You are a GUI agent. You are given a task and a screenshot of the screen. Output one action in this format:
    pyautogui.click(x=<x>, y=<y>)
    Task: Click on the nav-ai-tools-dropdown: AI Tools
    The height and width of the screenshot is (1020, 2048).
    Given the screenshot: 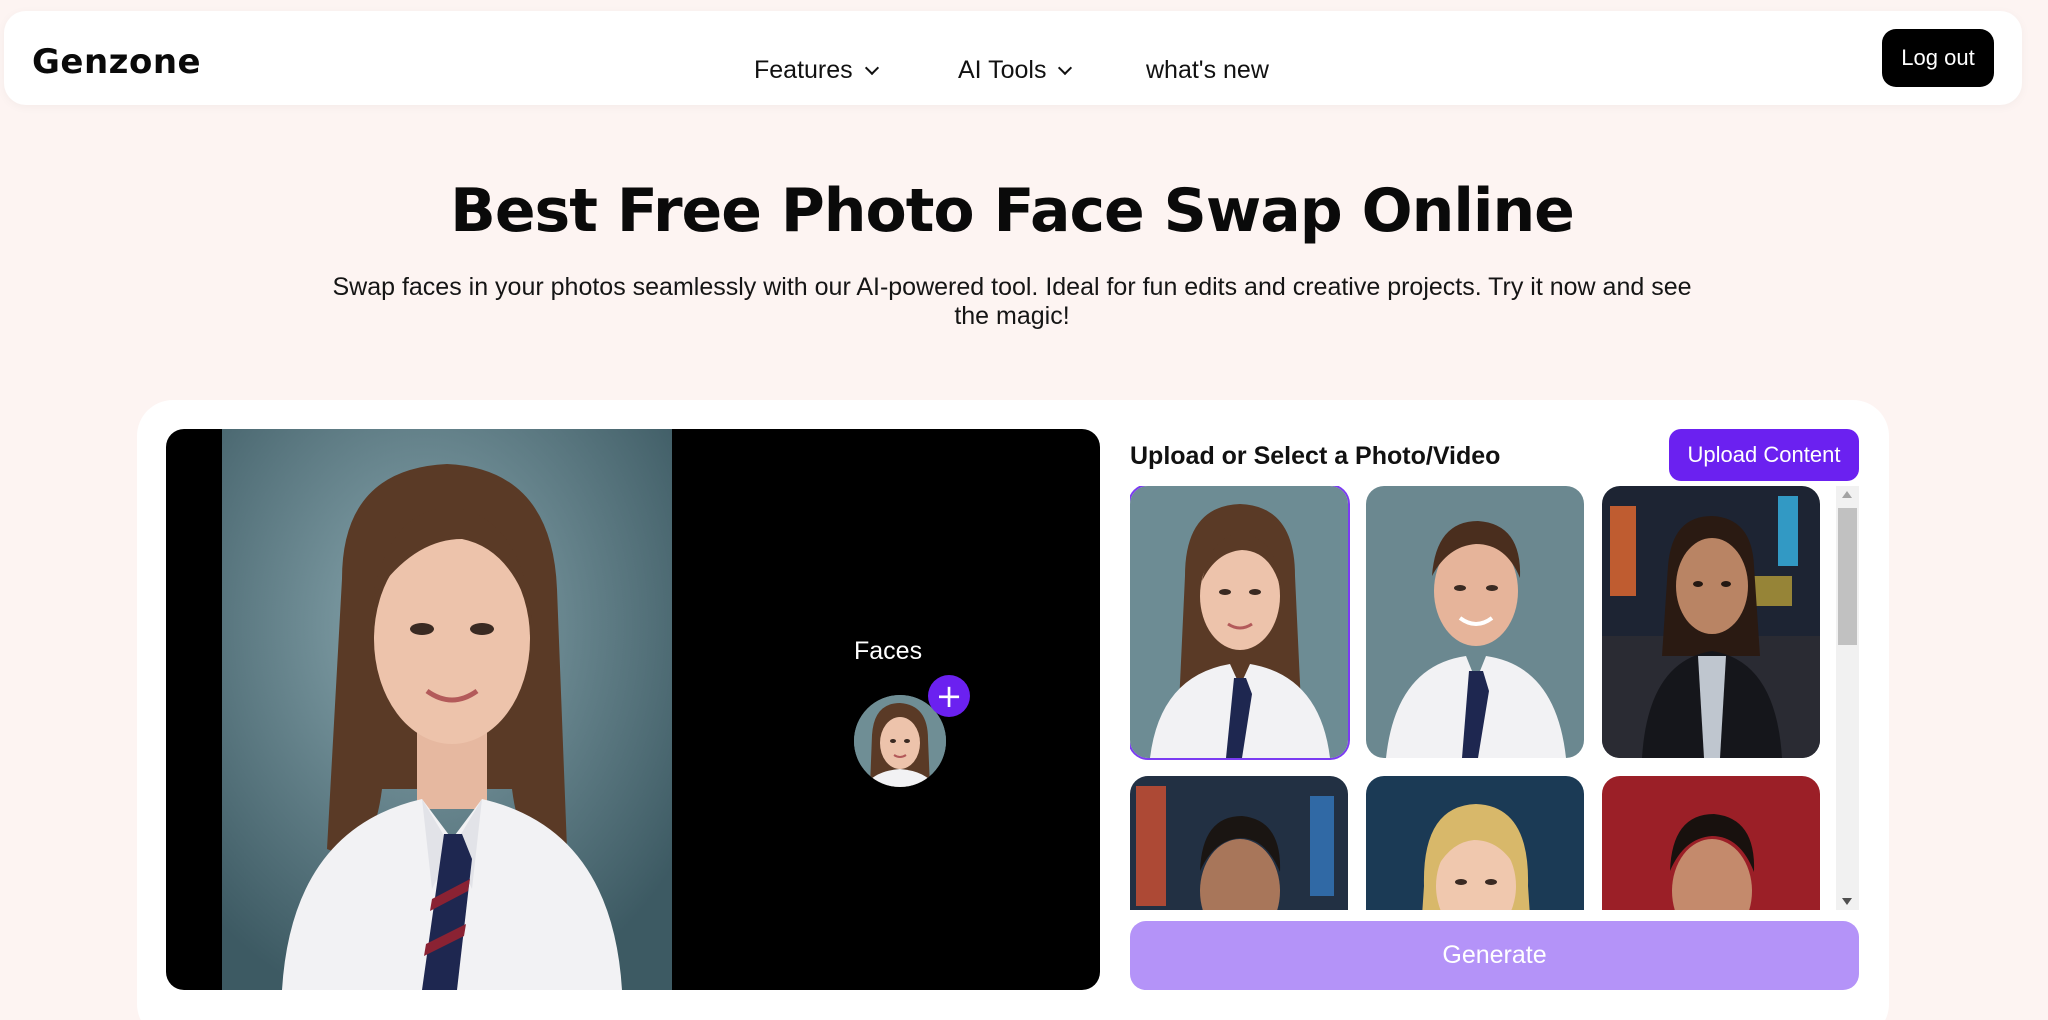 What is the action you would take?
    pyautogui.click(x=1015, y=70)
    